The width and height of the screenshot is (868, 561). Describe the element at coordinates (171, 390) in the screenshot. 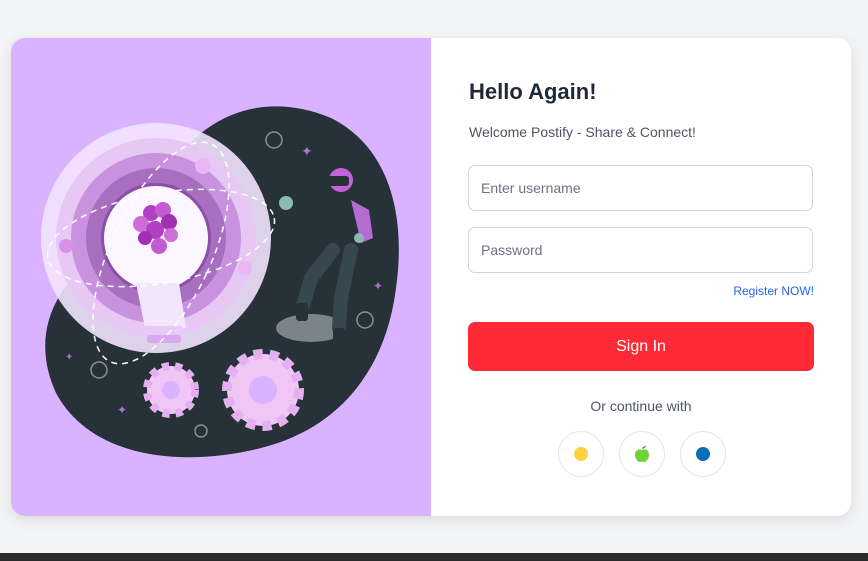

I see `small-gear-decoration` at that location.